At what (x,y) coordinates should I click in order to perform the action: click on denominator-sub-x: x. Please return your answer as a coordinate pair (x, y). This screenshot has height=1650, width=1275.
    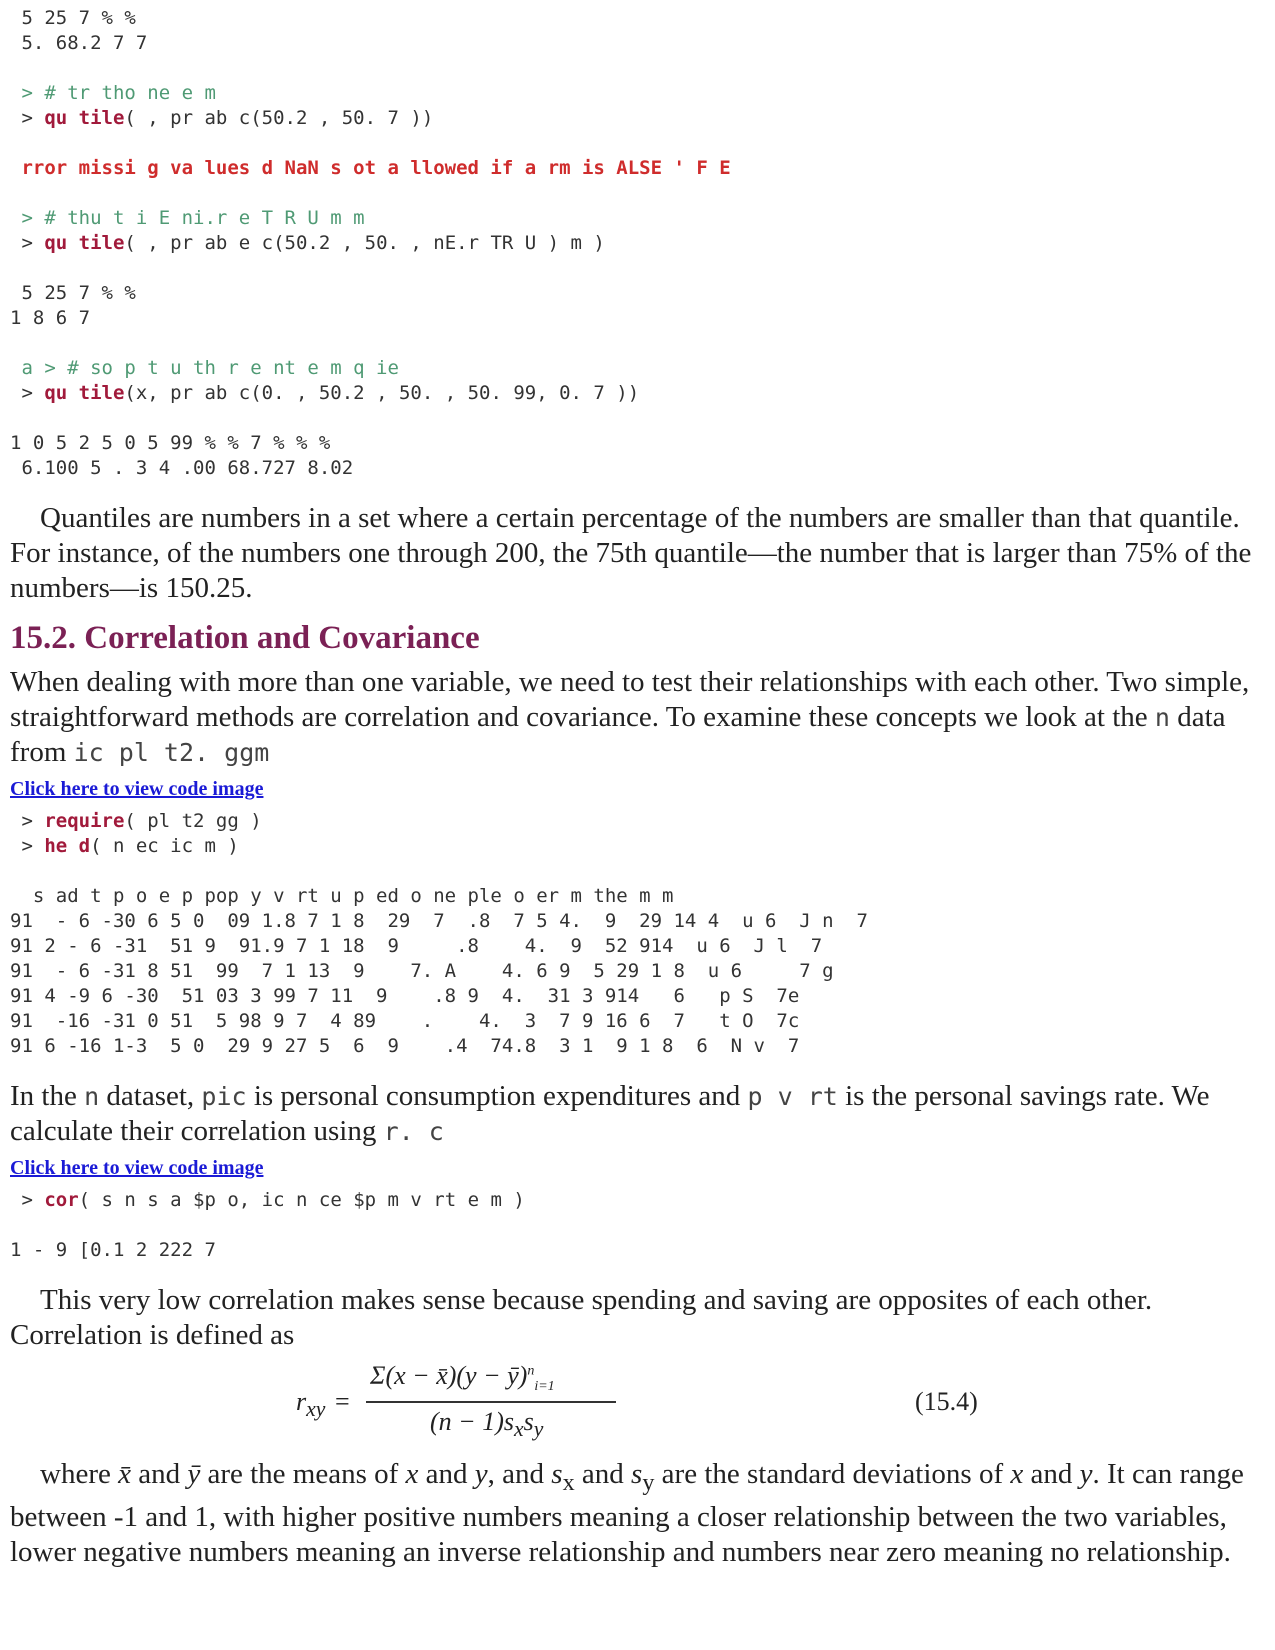
    Looking at the image, I should click on (518, 1429).